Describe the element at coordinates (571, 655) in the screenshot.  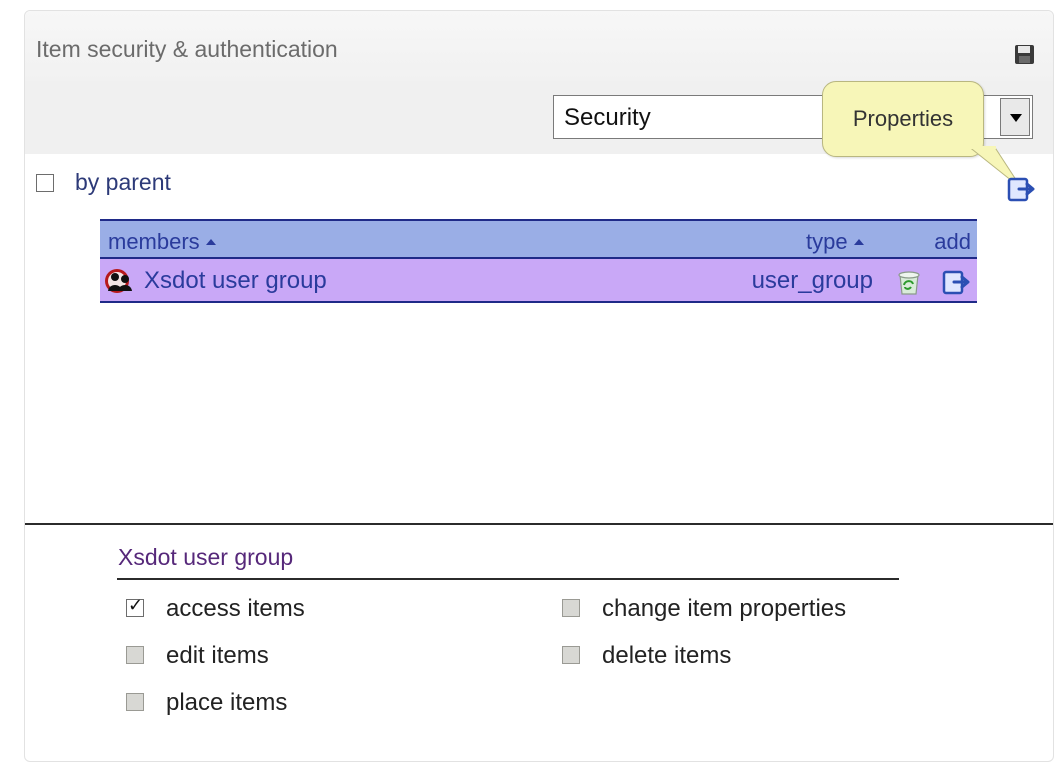
I see `delete-items-checkbox` at that location.